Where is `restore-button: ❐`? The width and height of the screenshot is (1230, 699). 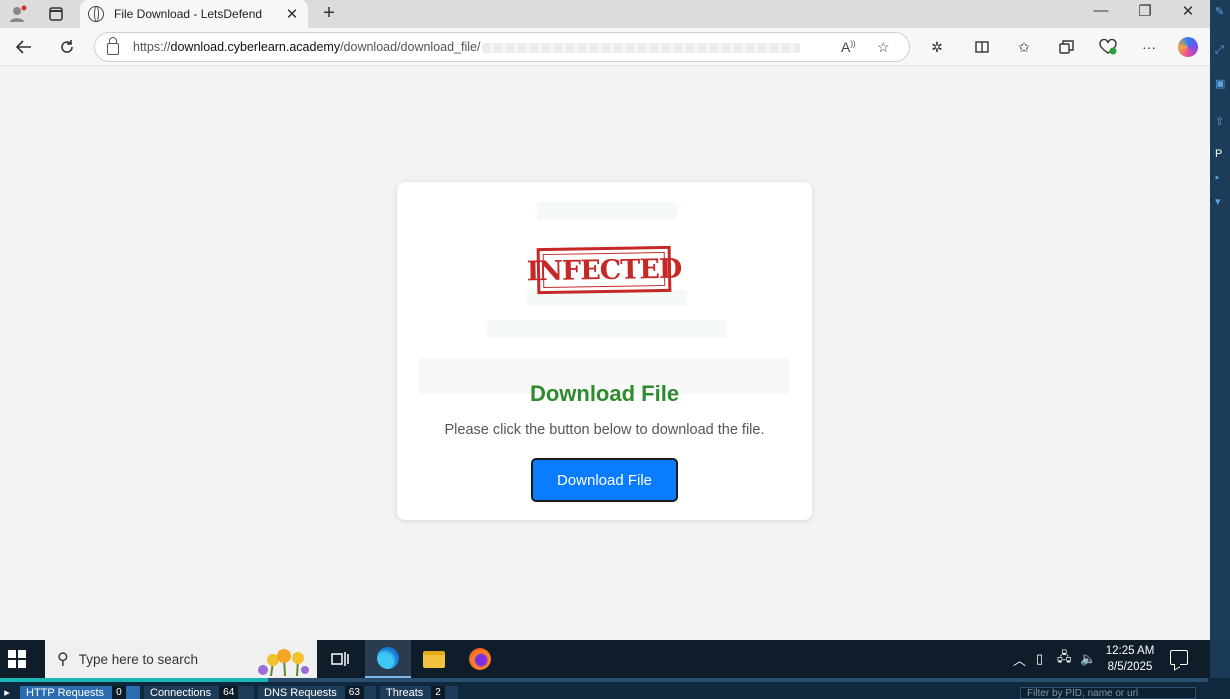 restore-button: ❐ is located at coordinates (1145, 11).